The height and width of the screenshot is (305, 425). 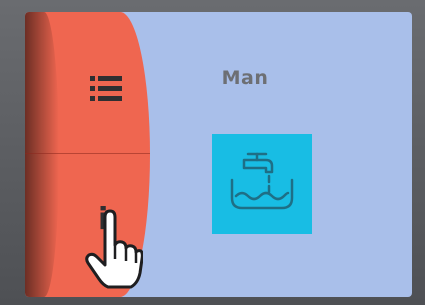 I want to click on menu-button, so click(x=98, y=92).